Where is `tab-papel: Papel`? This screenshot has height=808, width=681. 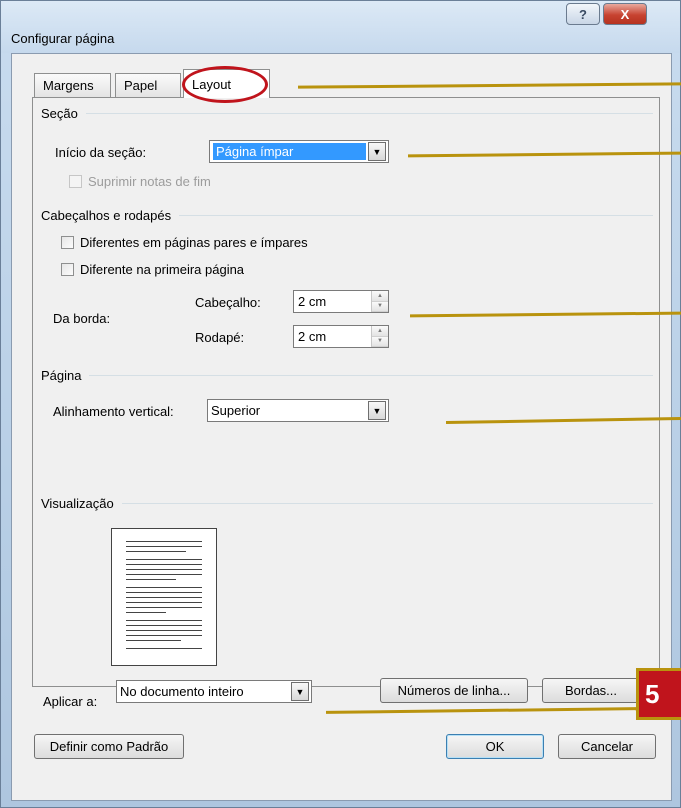 tab-papel: Papel is located at coordinates (148, 85).